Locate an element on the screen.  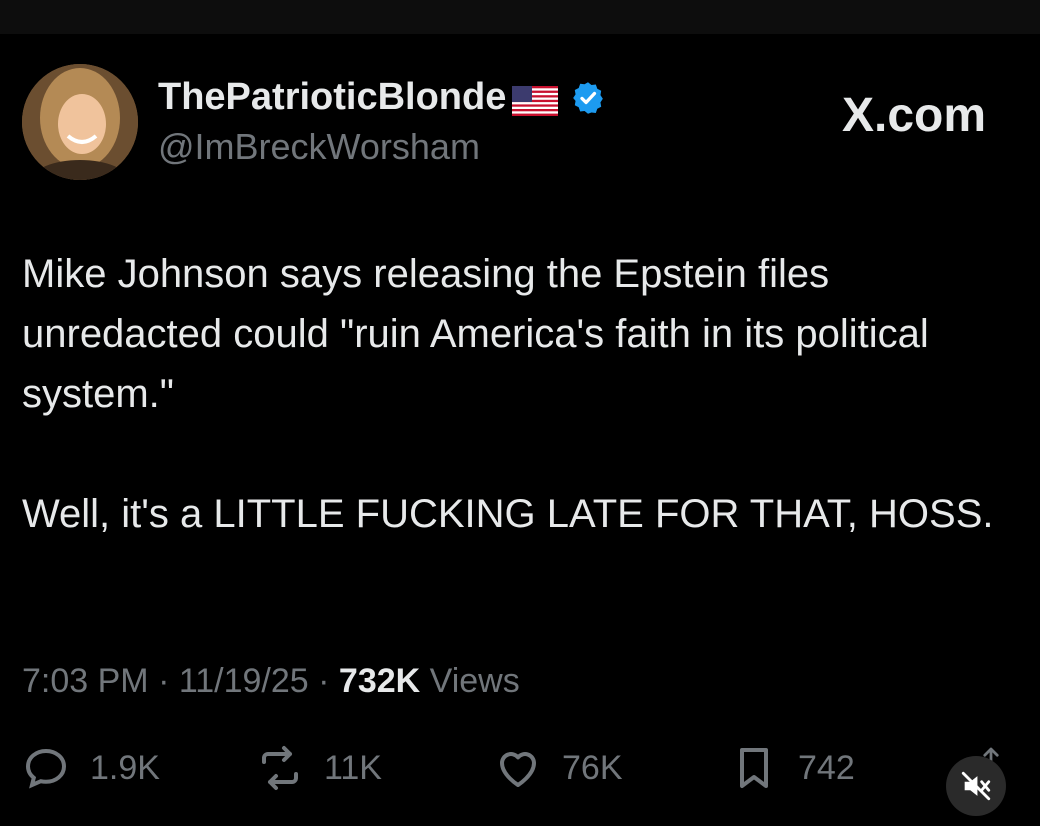
bookmark-count: 742 is located at coordinates (826, 767).